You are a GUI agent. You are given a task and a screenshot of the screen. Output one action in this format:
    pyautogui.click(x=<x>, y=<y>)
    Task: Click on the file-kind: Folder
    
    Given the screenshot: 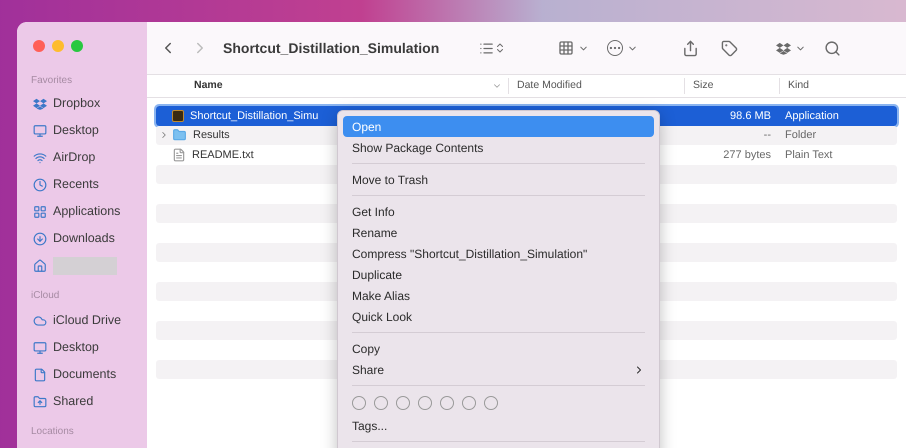 What is the action you would take?
    pyautogui.click(x=801, y=135)
    